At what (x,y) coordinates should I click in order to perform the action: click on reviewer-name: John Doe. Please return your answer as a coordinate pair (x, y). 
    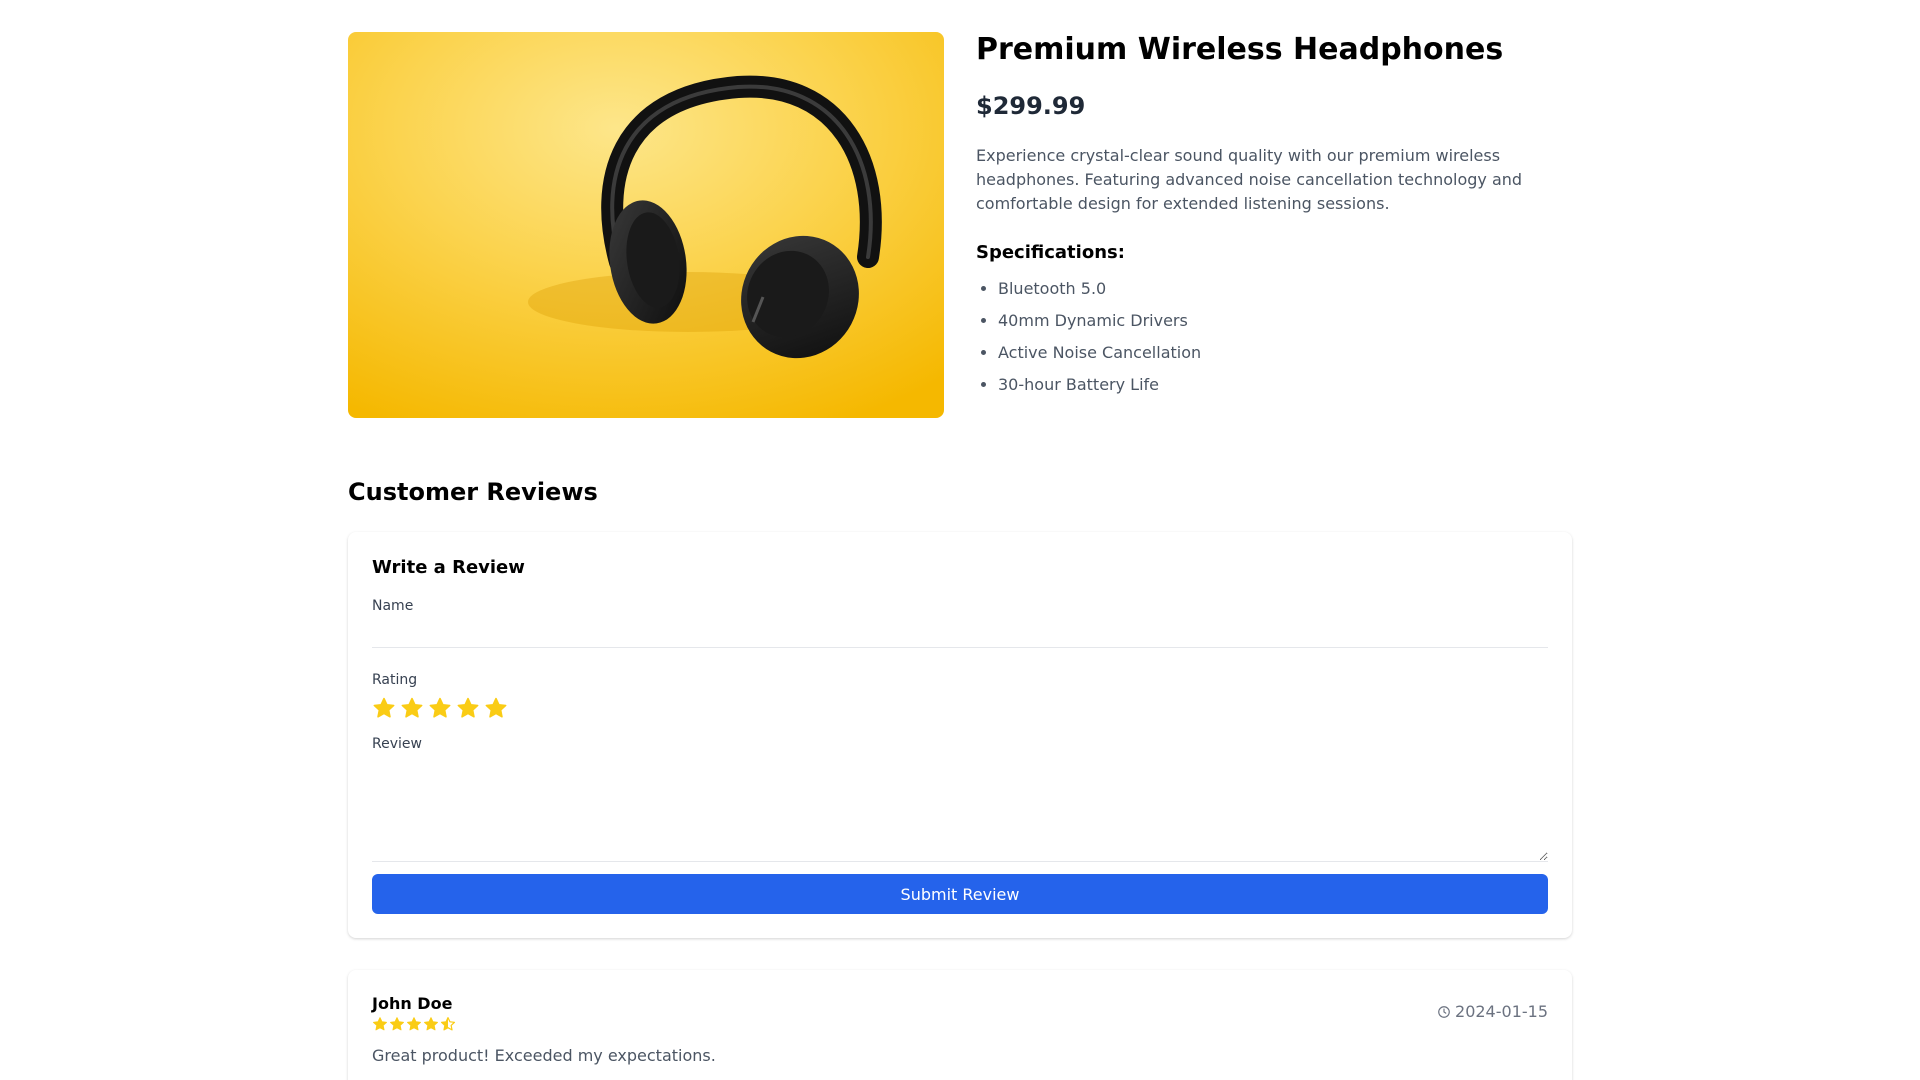
    Looking at the image, I should click on (412, 1003).